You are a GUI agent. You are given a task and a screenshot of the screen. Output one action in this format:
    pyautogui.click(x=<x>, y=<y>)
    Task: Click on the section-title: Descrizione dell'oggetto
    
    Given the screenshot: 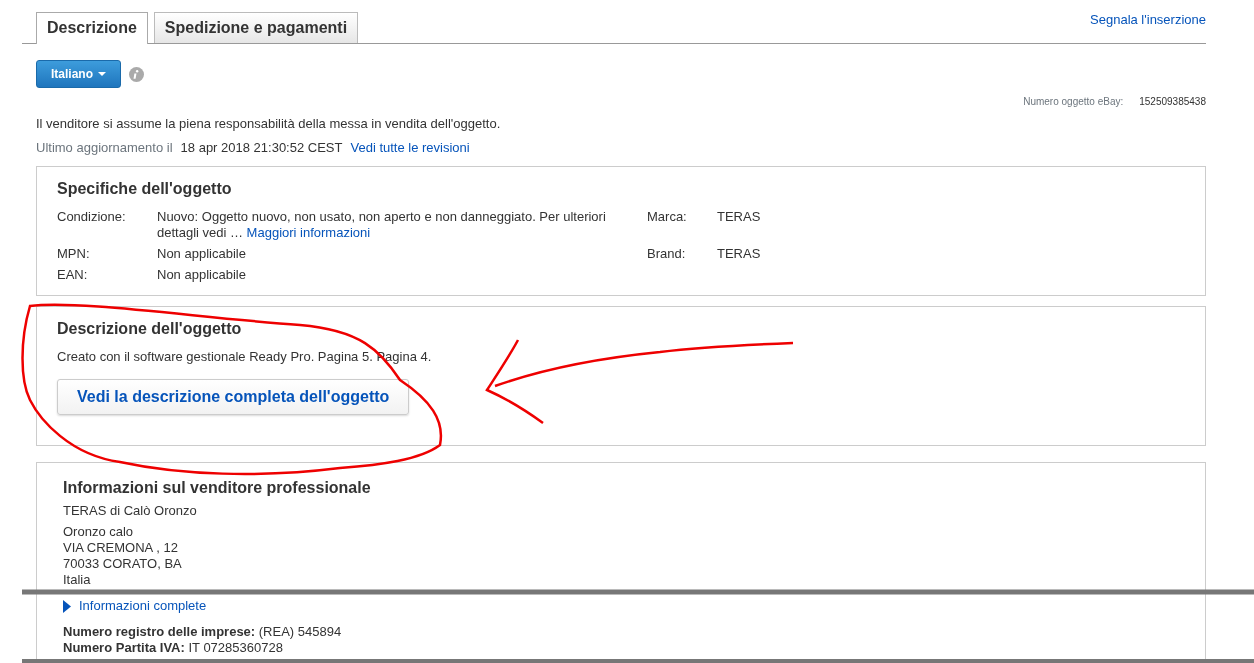 What is the action you would take?
    pyautogui.click(x=150, y=329)
    